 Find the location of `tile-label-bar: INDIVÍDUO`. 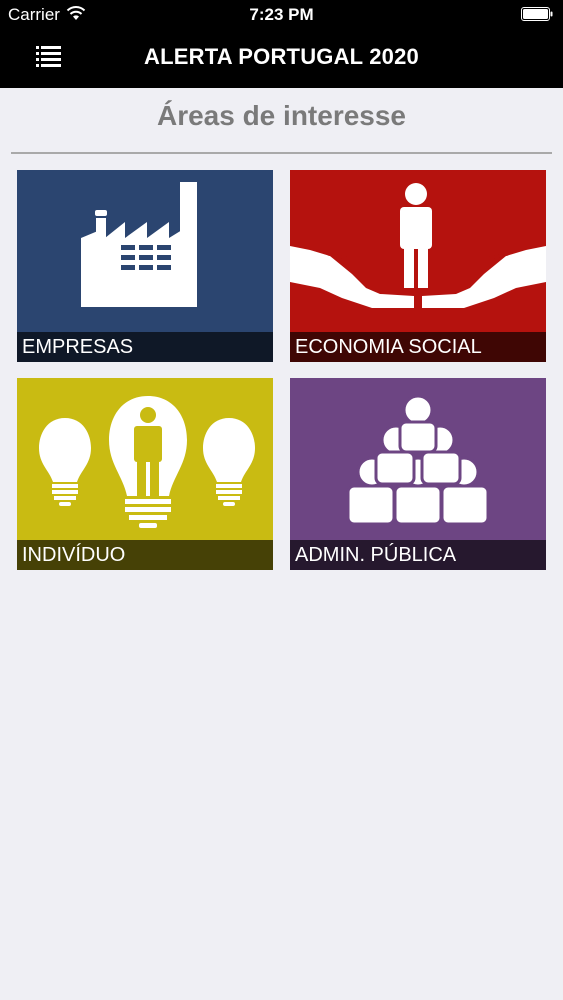

tile-label-bar: INDIVÍDUO is located at coordinates (145, 555).